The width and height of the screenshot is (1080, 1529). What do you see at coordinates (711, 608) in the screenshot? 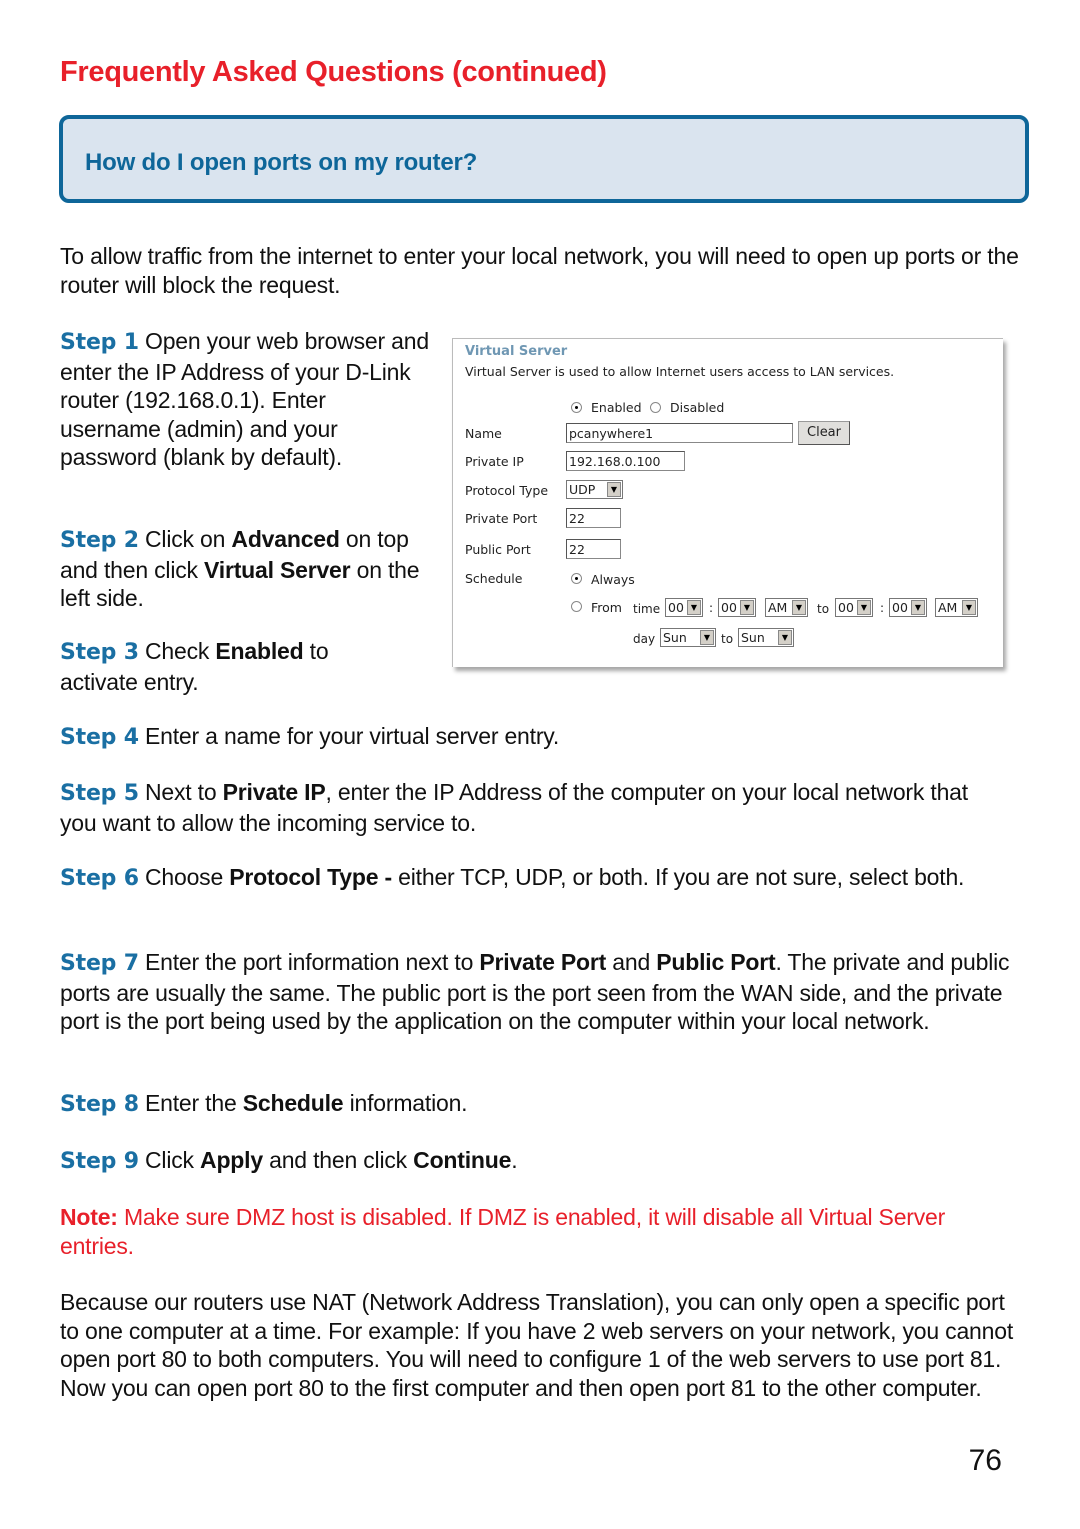
I see `time-colon: :` at bounding box center [711, 608].